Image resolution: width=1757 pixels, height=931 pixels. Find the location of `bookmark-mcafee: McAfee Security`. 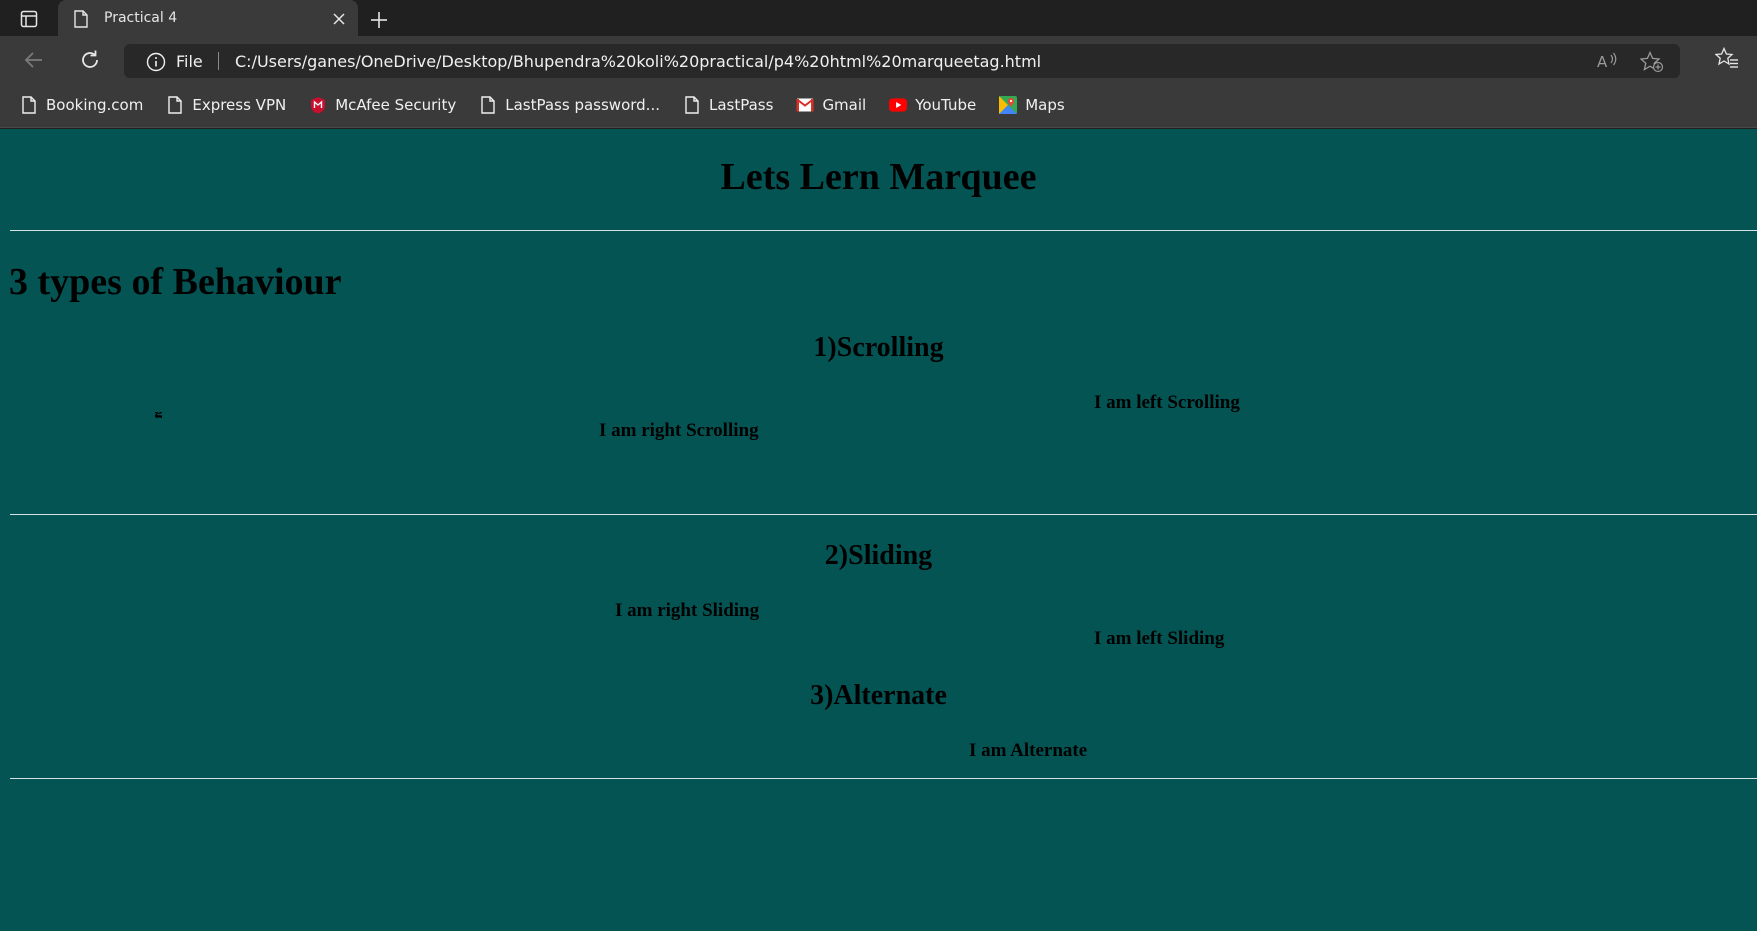

bookmark-mcafee: McAfee Security is located at coordinates (382, 105).